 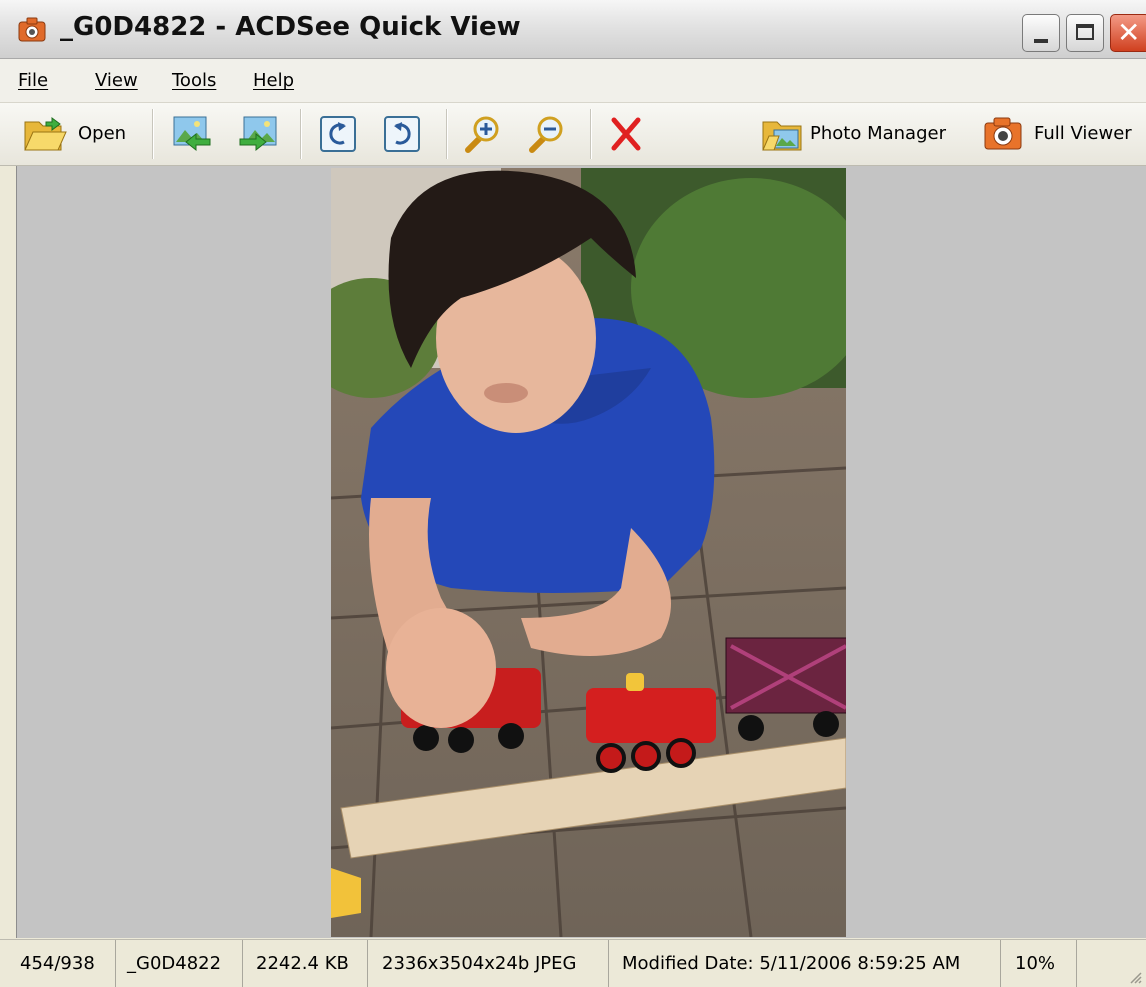 I want to click on close-icon: ✕, so click(x=1129, y=32).